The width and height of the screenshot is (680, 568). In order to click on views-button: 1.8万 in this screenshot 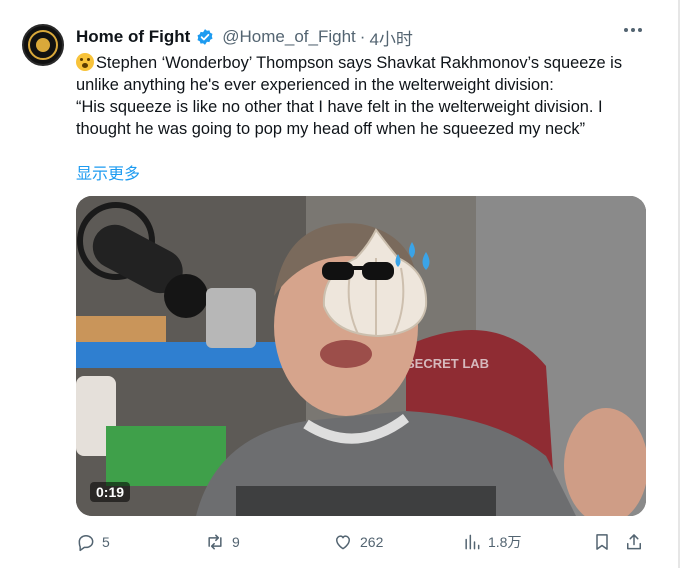, I will do `click(491, 542)`.